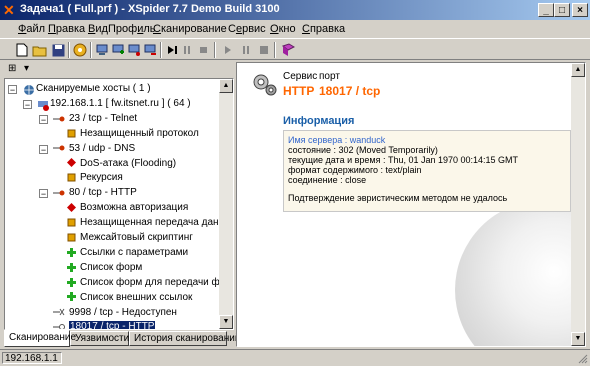  What do you see at coordinates (226, 204) in the screenshot?
I see `tree-scrollbar: ▲ ▼` at bounding box center [226, 204].